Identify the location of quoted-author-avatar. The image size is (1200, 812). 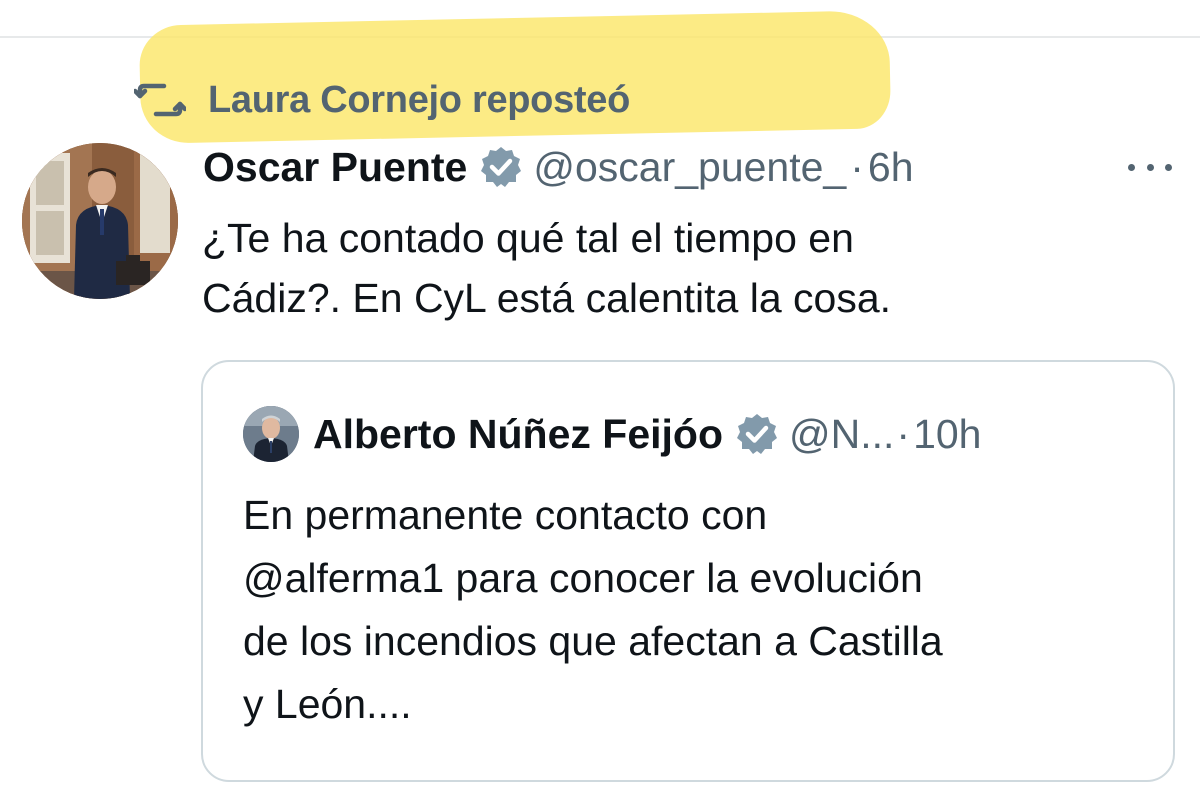
(271, 434).